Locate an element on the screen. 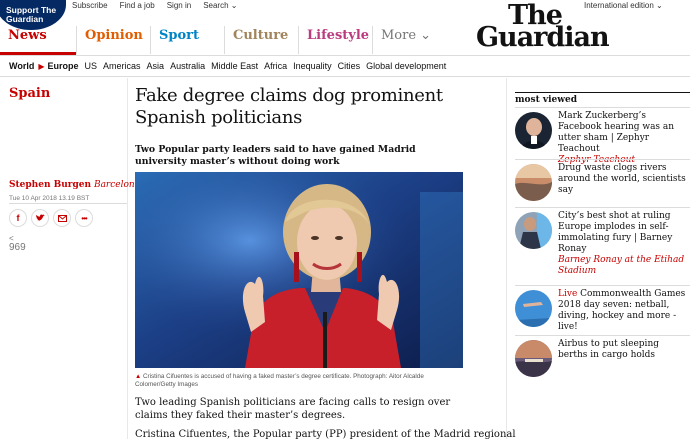  twitter-share-button is located at coordinates (40, 218).